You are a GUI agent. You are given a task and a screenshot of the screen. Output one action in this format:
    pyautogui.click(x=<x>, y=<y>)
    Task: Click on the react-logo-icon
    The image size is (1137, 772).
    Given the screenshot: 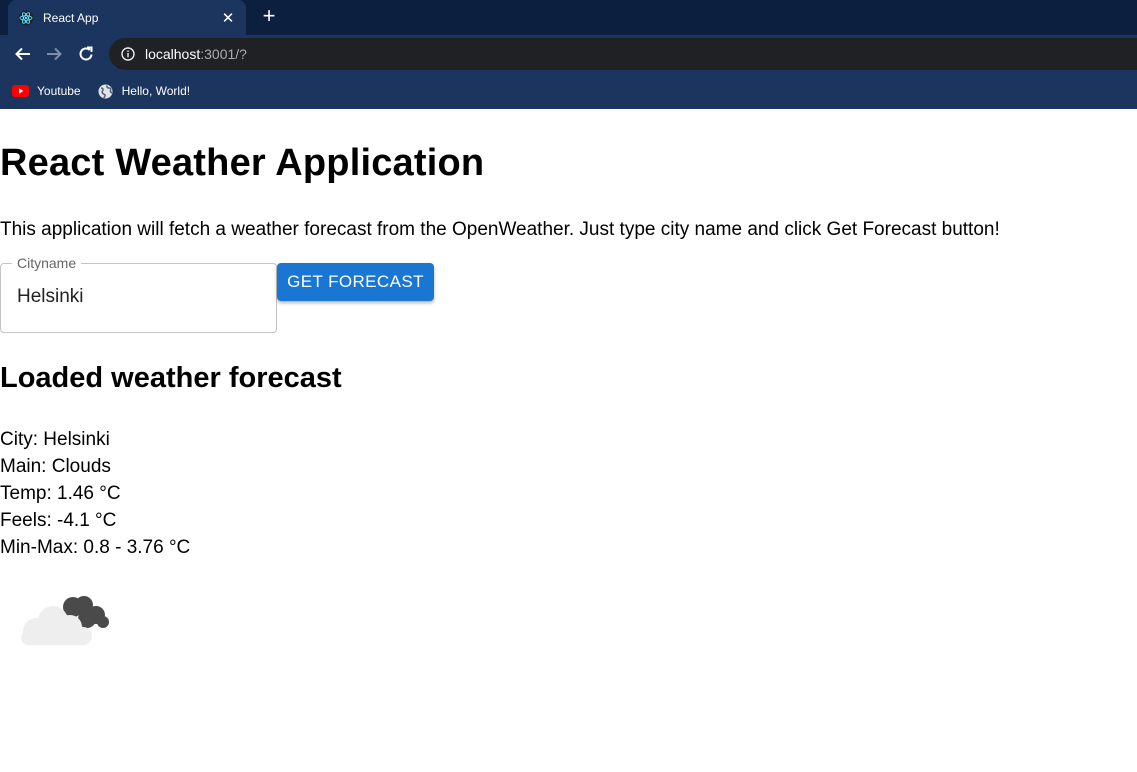 What is the action you would take?
    pyautogui.click(x=26, y=18)
    